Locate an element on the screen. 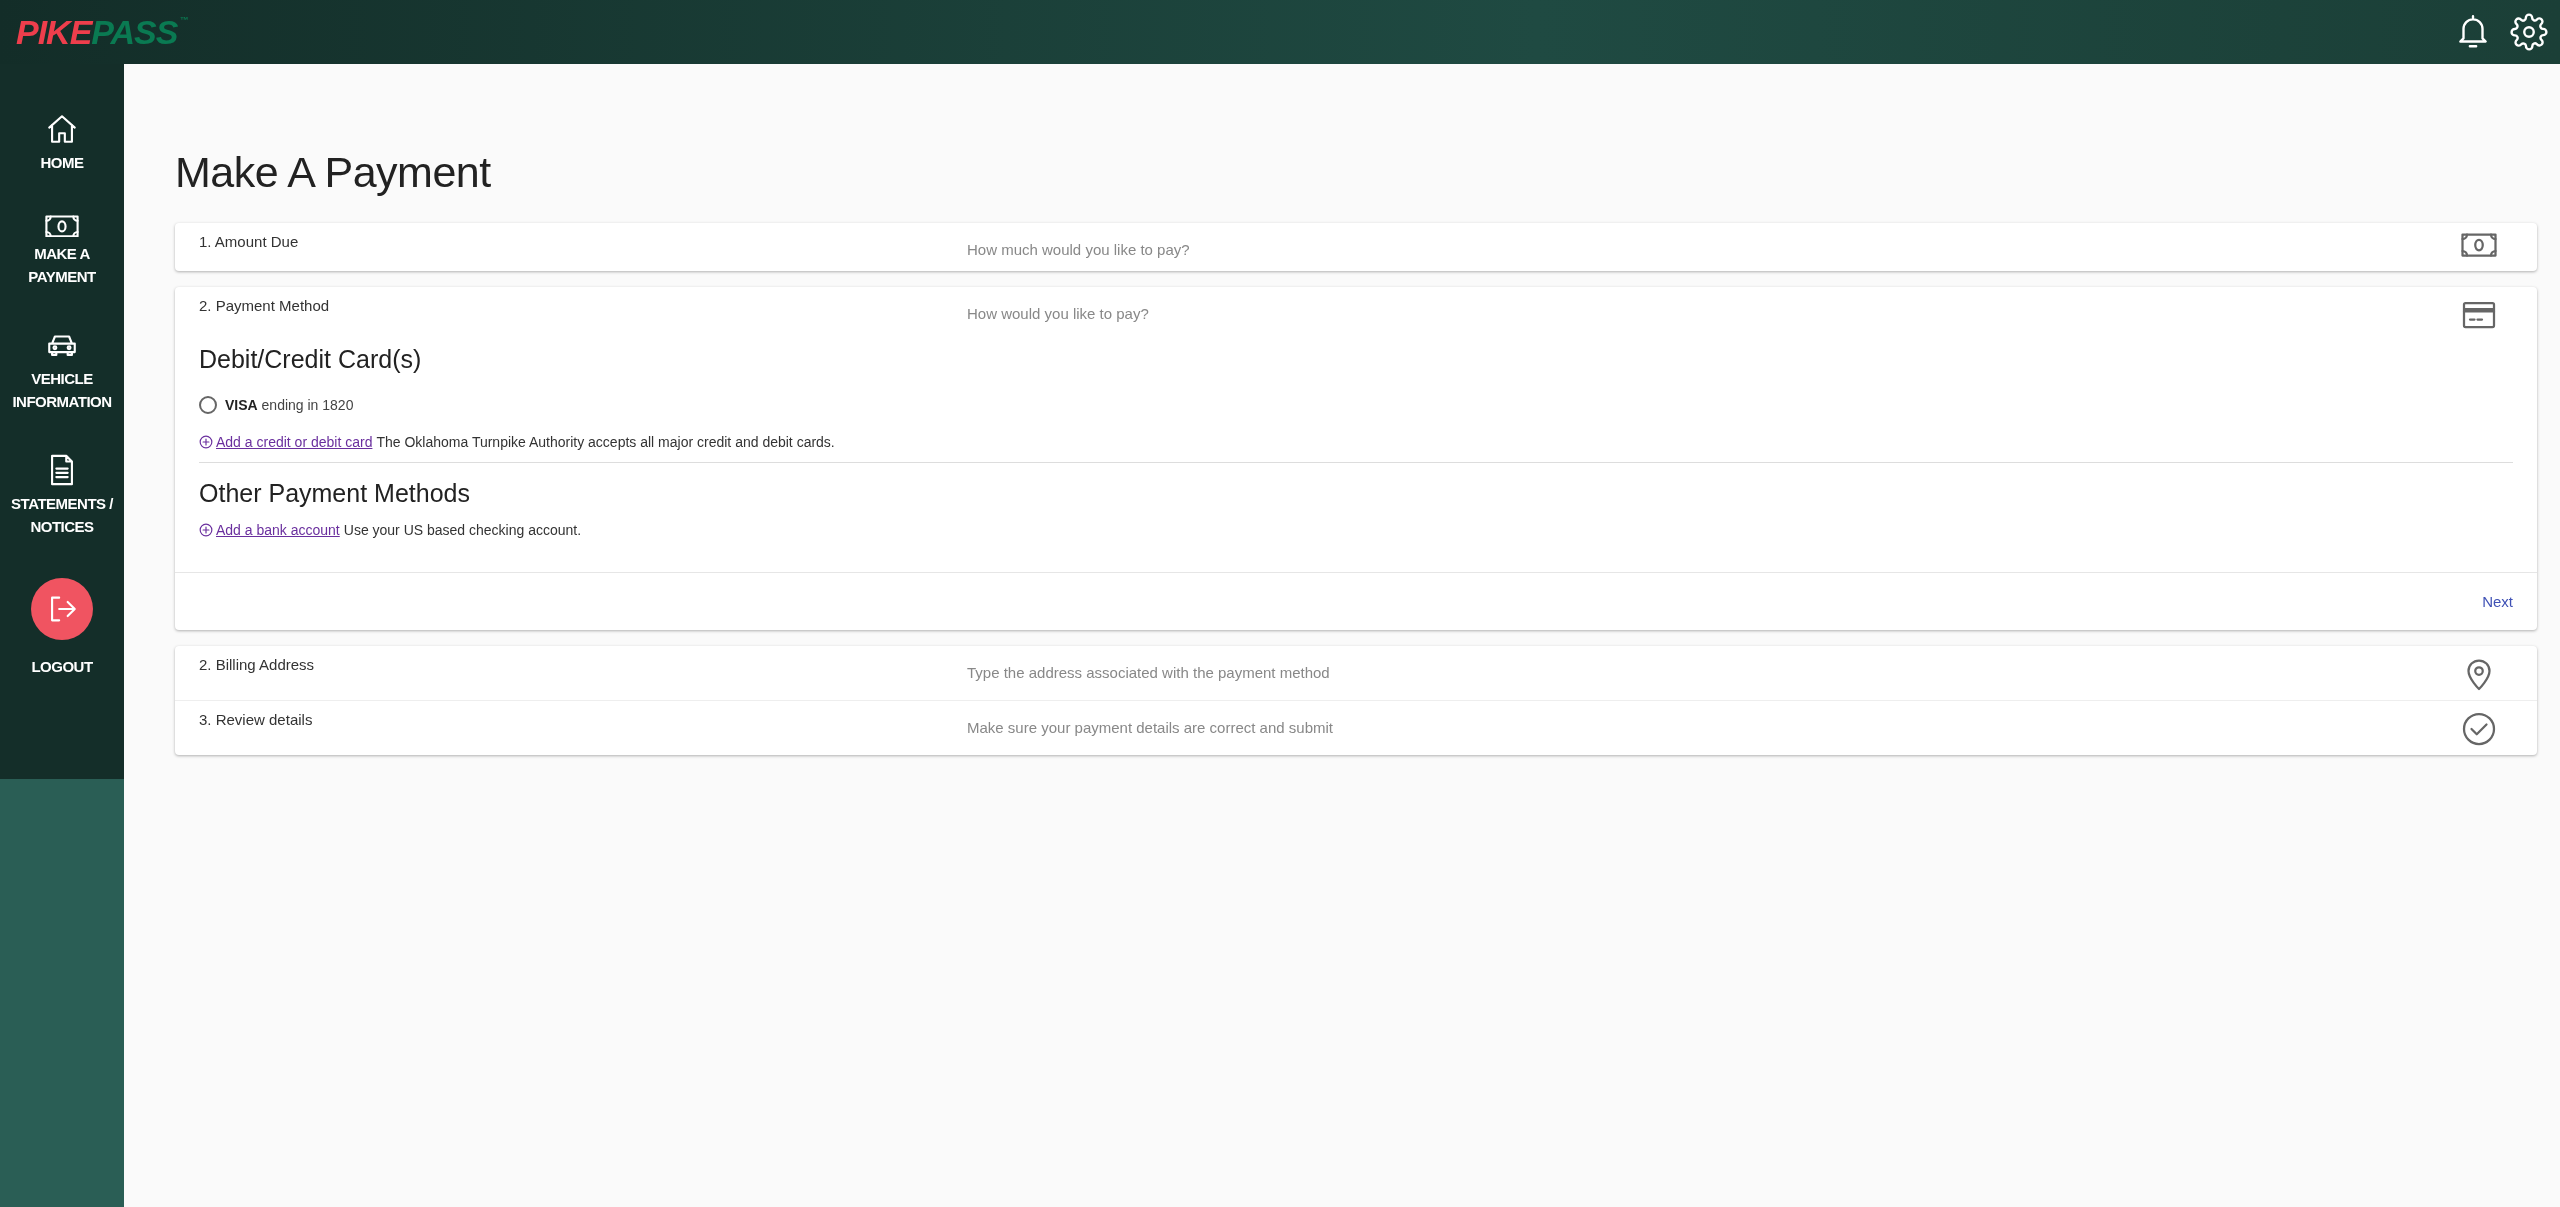 Image resolution: width=2560 pixels, height=1207 pixels. sidebar-item: VEHICLE INFORMATION is located at coordinates (62, 371).